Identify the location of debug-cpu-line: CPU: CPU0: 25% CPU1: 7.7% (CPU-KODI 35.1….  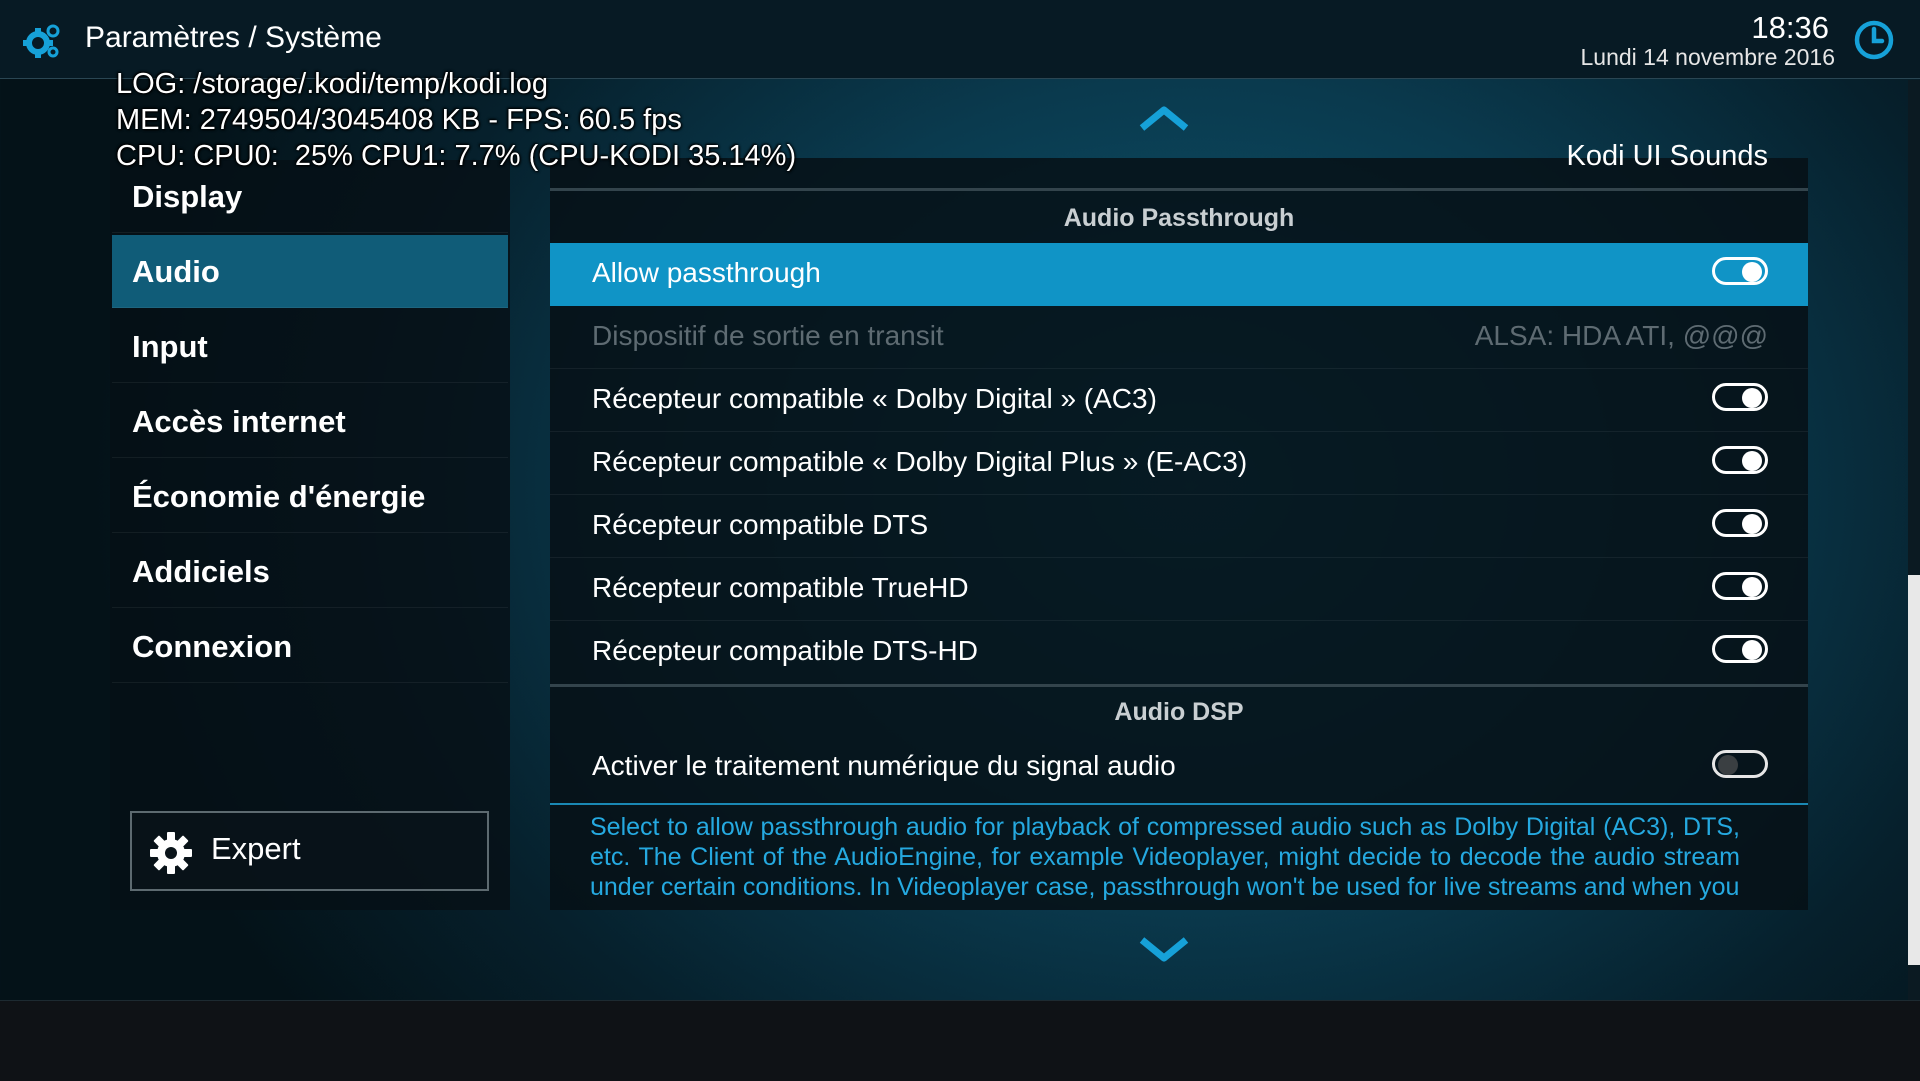
(456, 156).